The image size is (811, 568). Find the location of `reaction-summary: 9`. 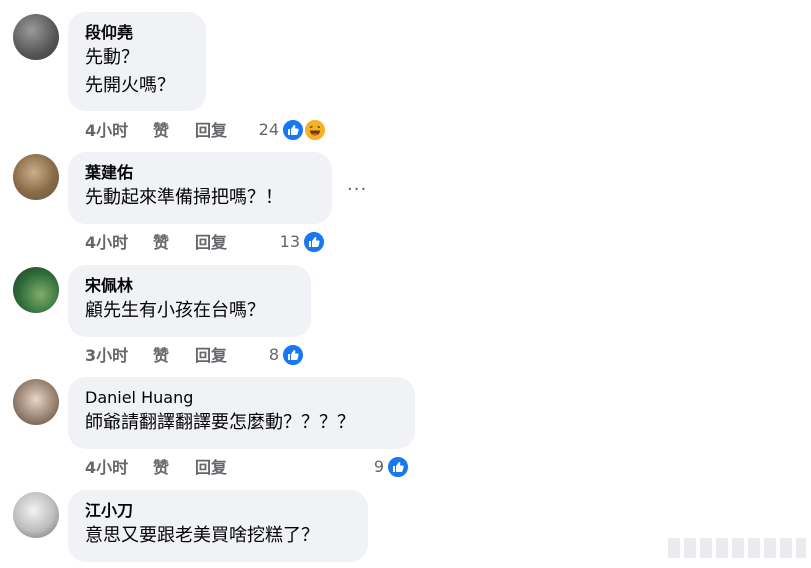

reaction-summary: 9 is located at coordinates (393, 467).